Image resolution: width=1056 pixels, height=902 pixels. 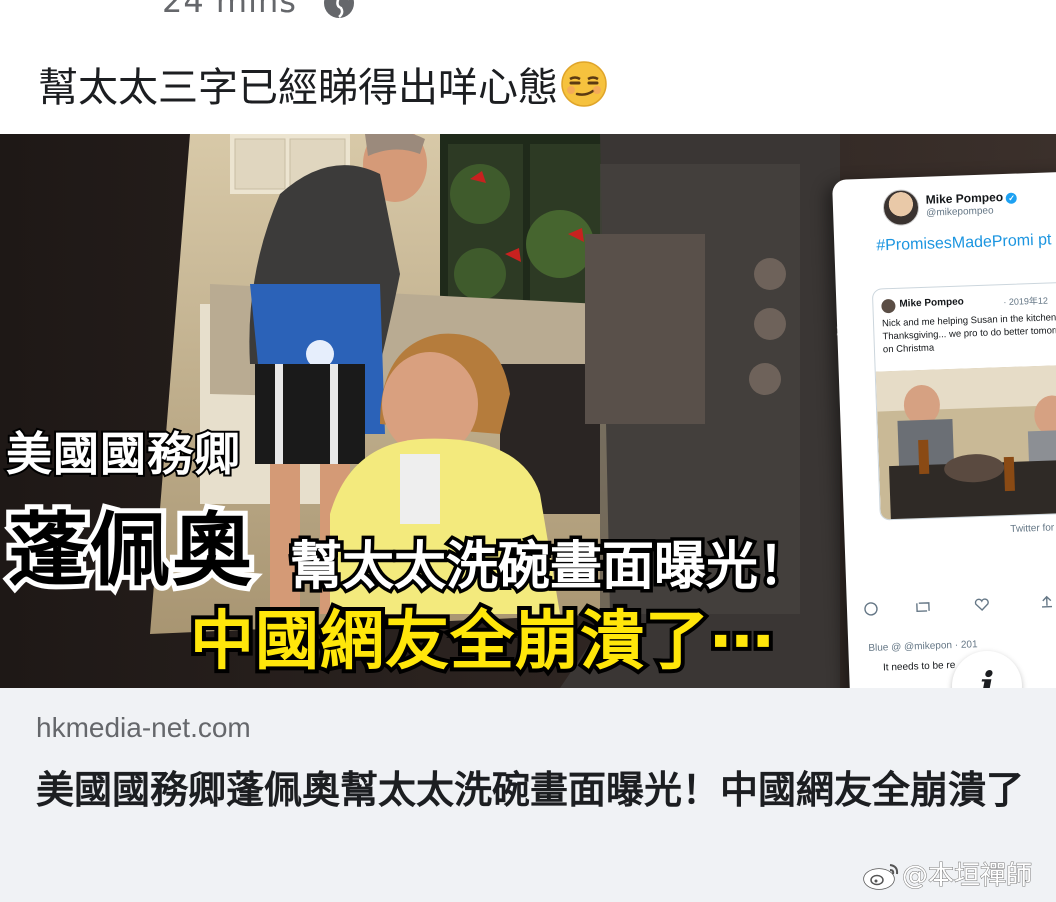 I want to click on share-icon, so click(x=1047, y=601).